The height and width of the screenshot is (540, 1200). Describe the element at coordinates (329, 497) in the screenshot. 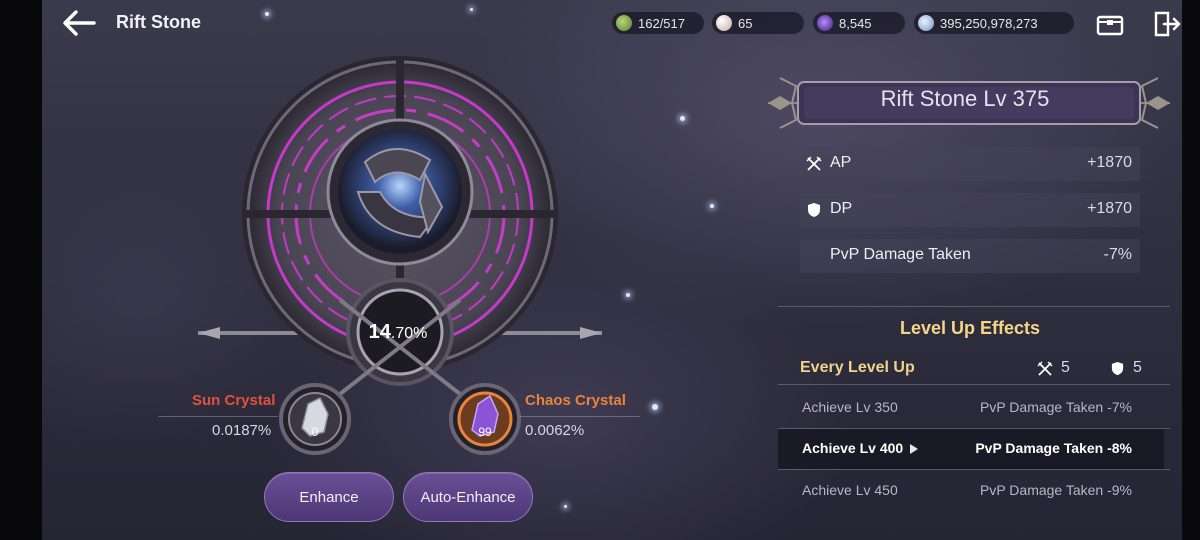

I see `enhance-button: Enhance` at that location.